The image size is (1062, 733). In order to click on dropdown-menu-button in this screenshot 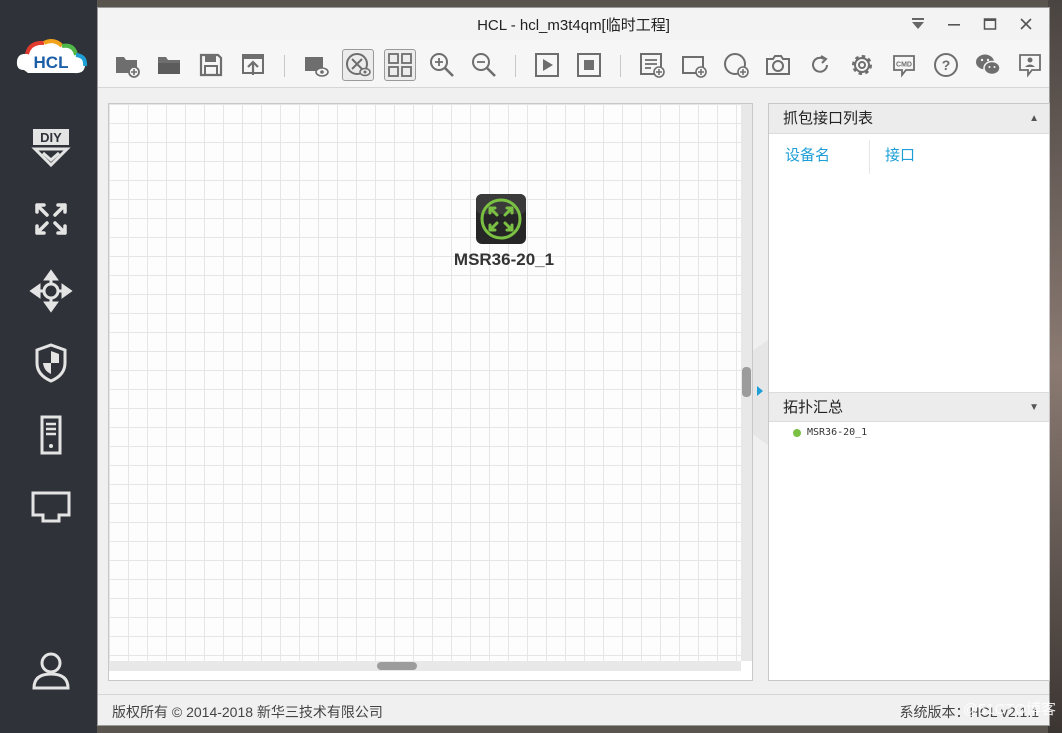, I will do `click(918, 24)`.